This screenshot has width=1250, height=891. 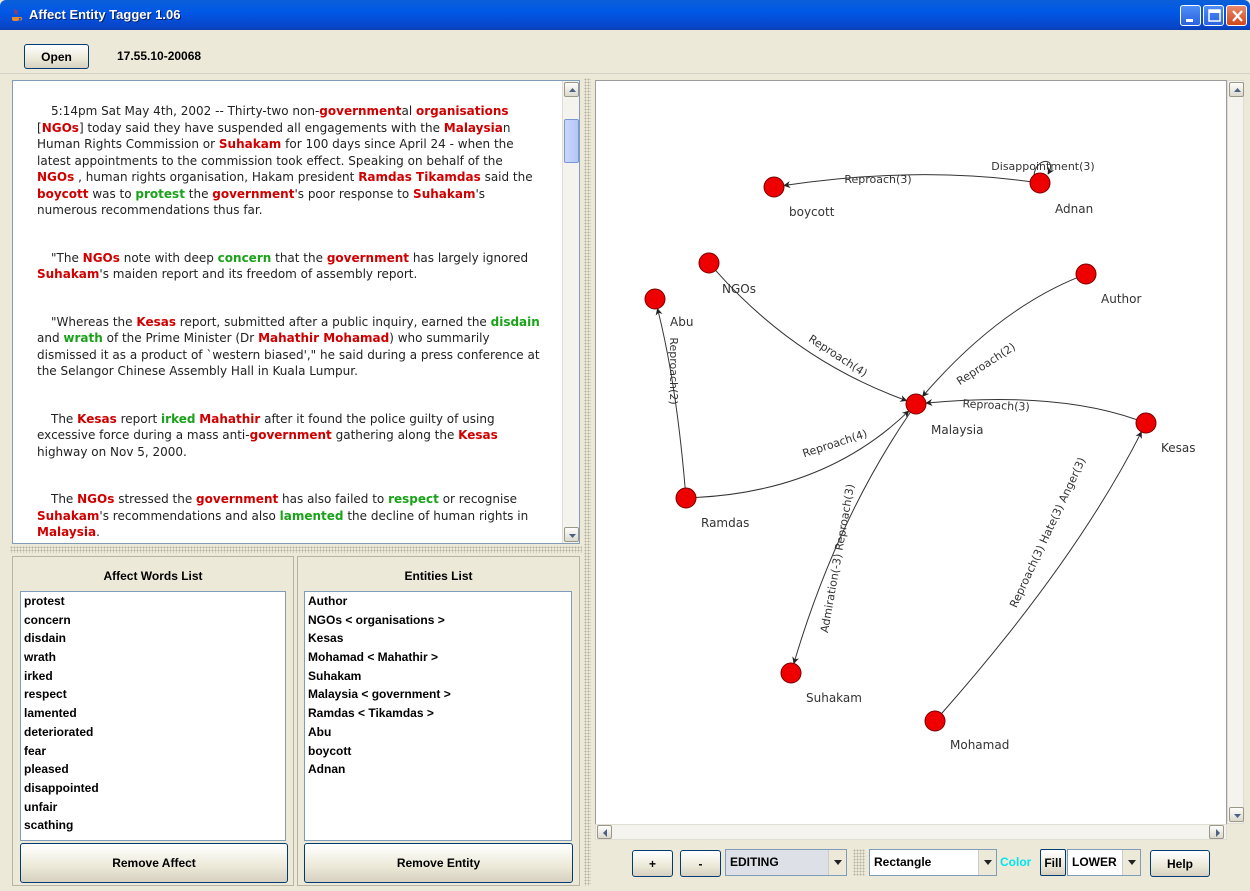 What do you see at coordinates (153, 751) in the screenshot?
I see `affect-word-item: fear` at bounding box center [153, 751].